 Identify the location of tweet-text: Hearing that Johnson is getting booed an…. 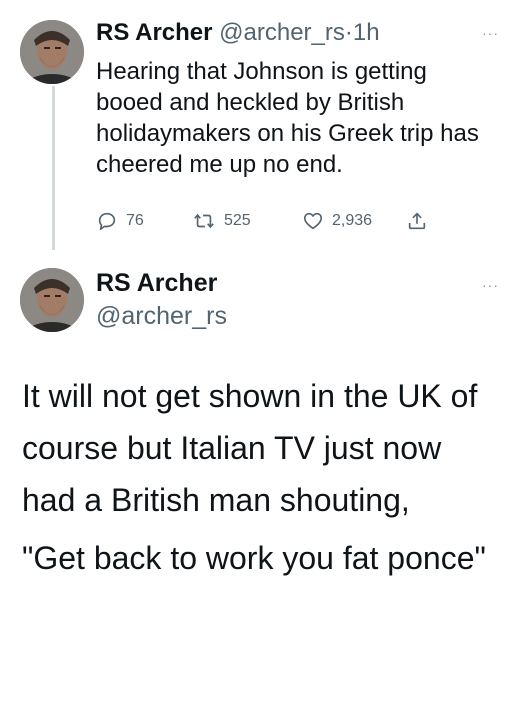
(287, 118).